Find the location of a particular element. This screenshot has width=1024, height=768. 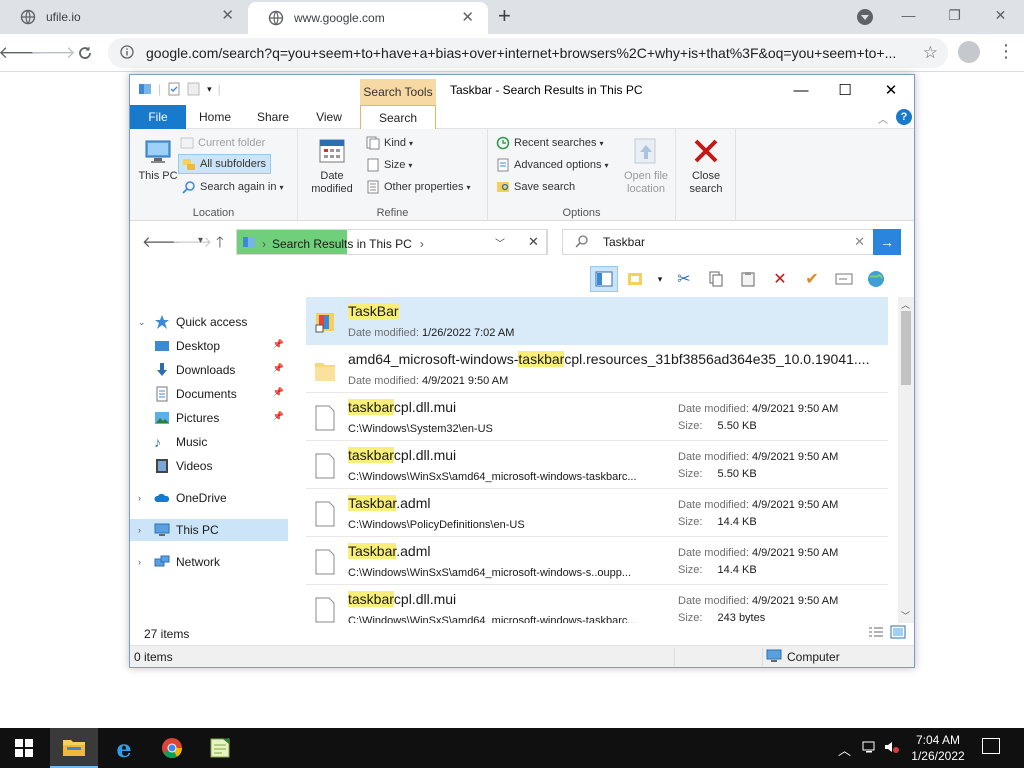

menu-kebab-icon: ⋮ is located at coordinates (1006, 51).